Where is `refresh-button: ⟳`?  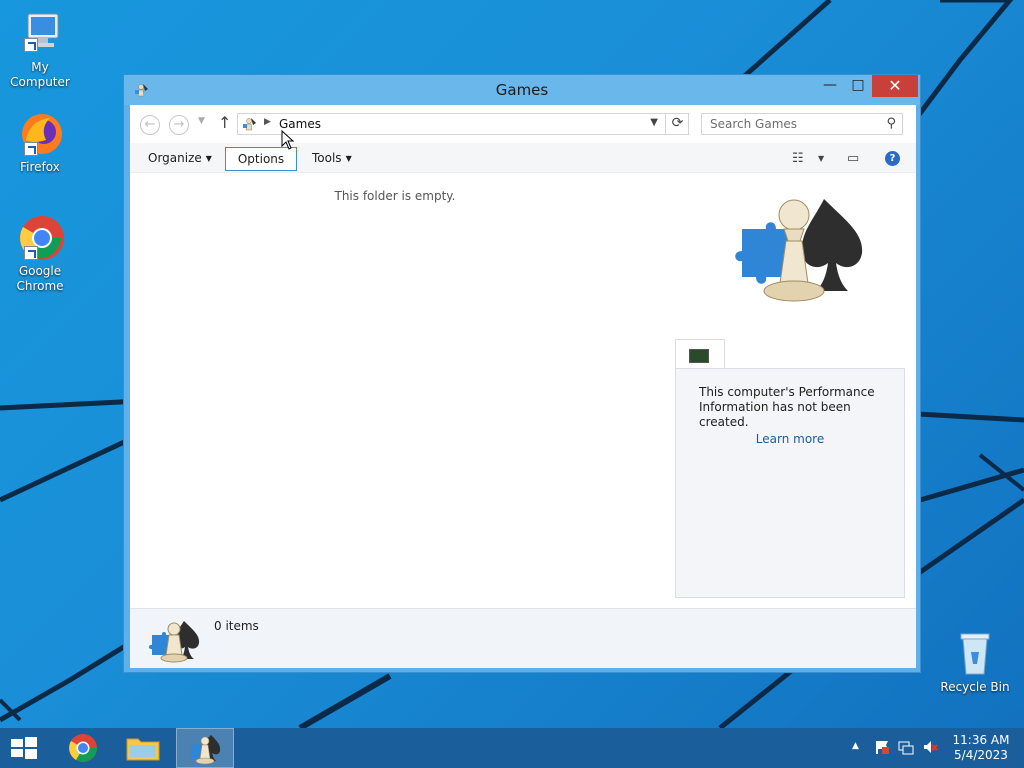 refresh-button: ⟳ is located at coordinates (677, 124).